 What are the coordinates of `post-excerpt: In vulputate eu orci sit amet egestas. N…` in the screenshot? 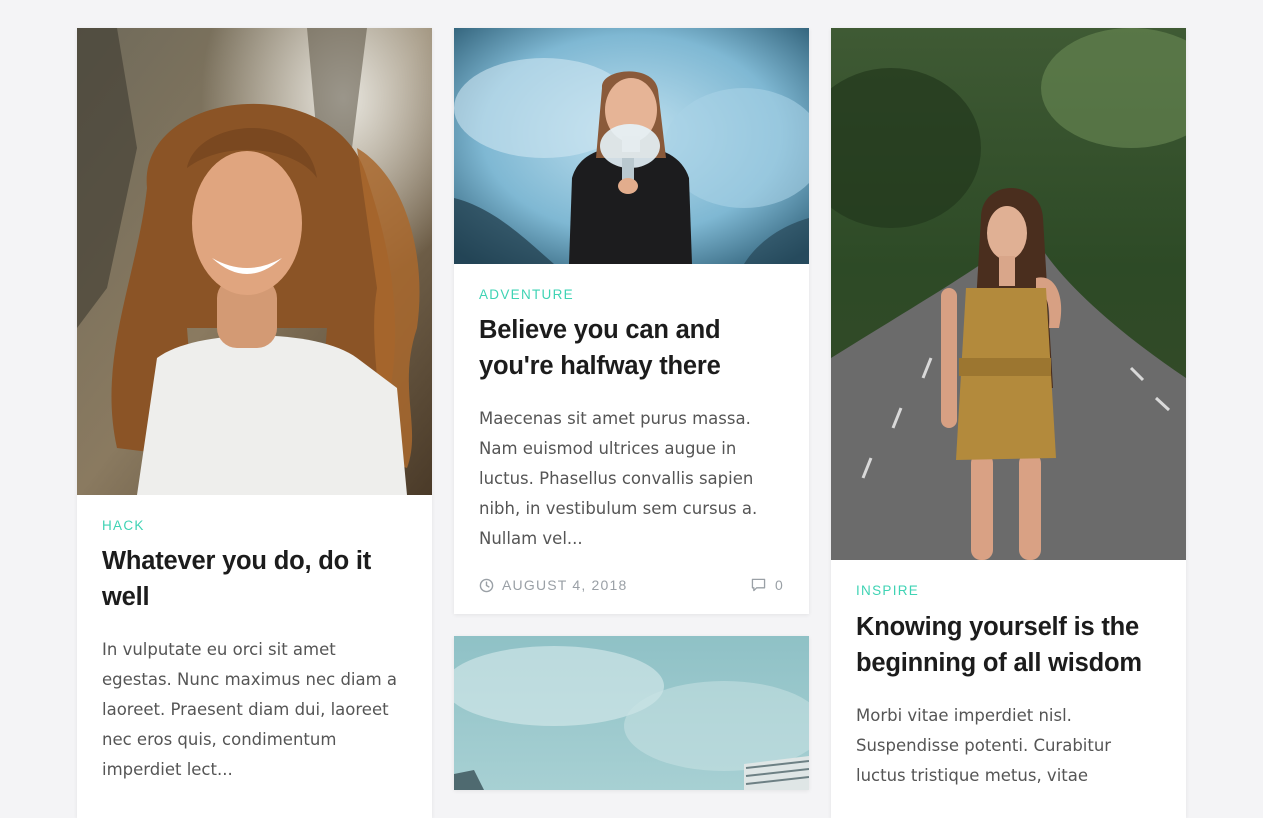 It's located at (250, 709).